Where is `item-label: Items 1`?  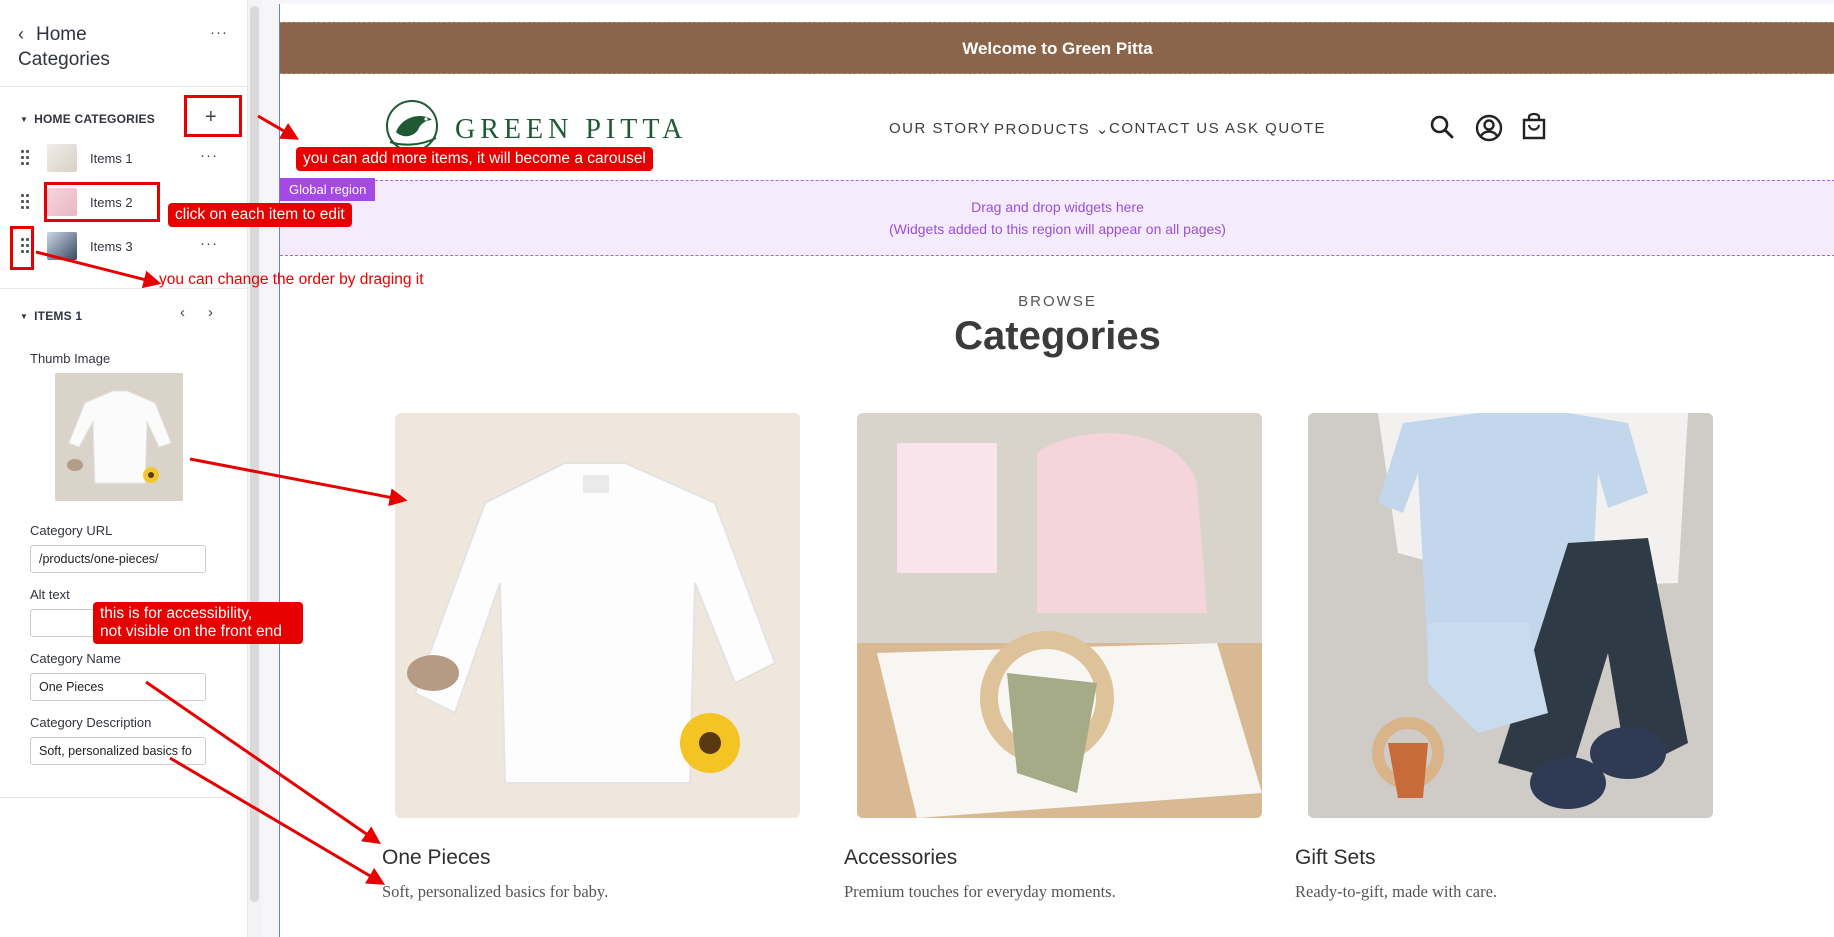 item-label: Items 1 is located at coordinates (111, 158).